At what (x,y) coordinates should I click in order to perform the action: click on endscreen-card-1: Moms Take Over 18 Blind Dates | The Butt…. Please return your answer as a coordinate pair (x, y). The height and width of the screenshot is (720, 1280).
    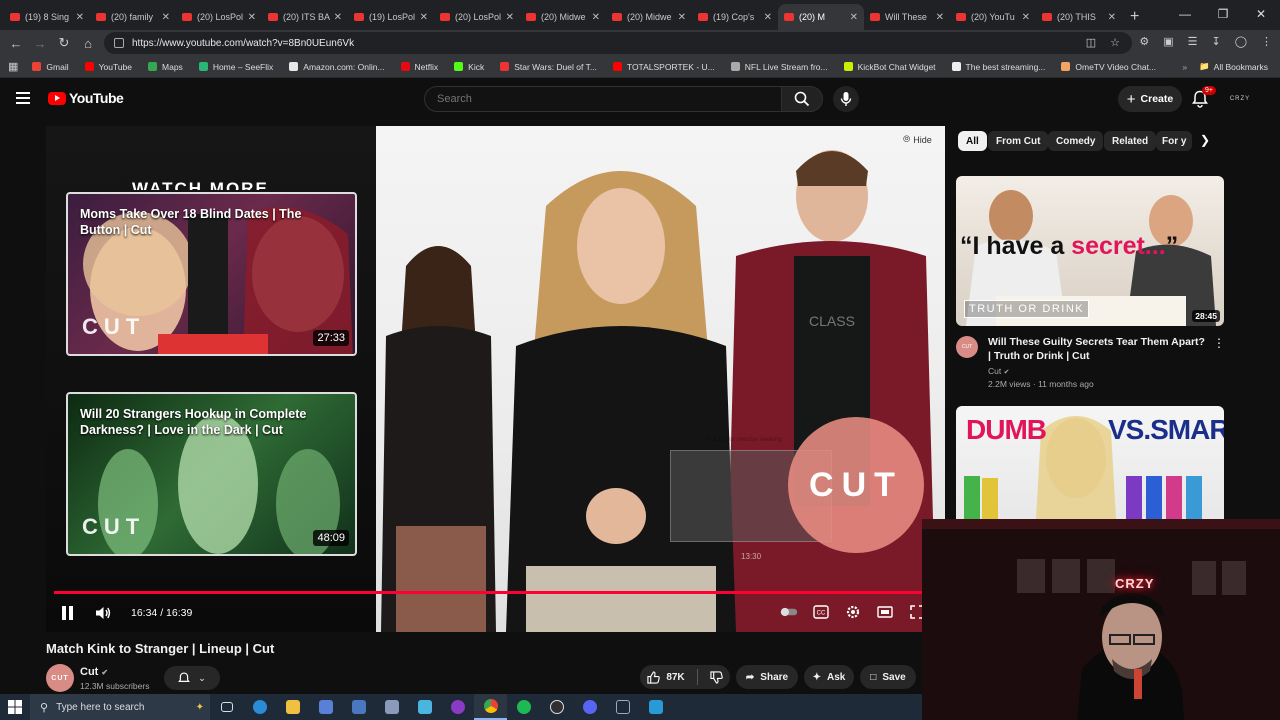
    Looking at the image, I should click on (211, 274).